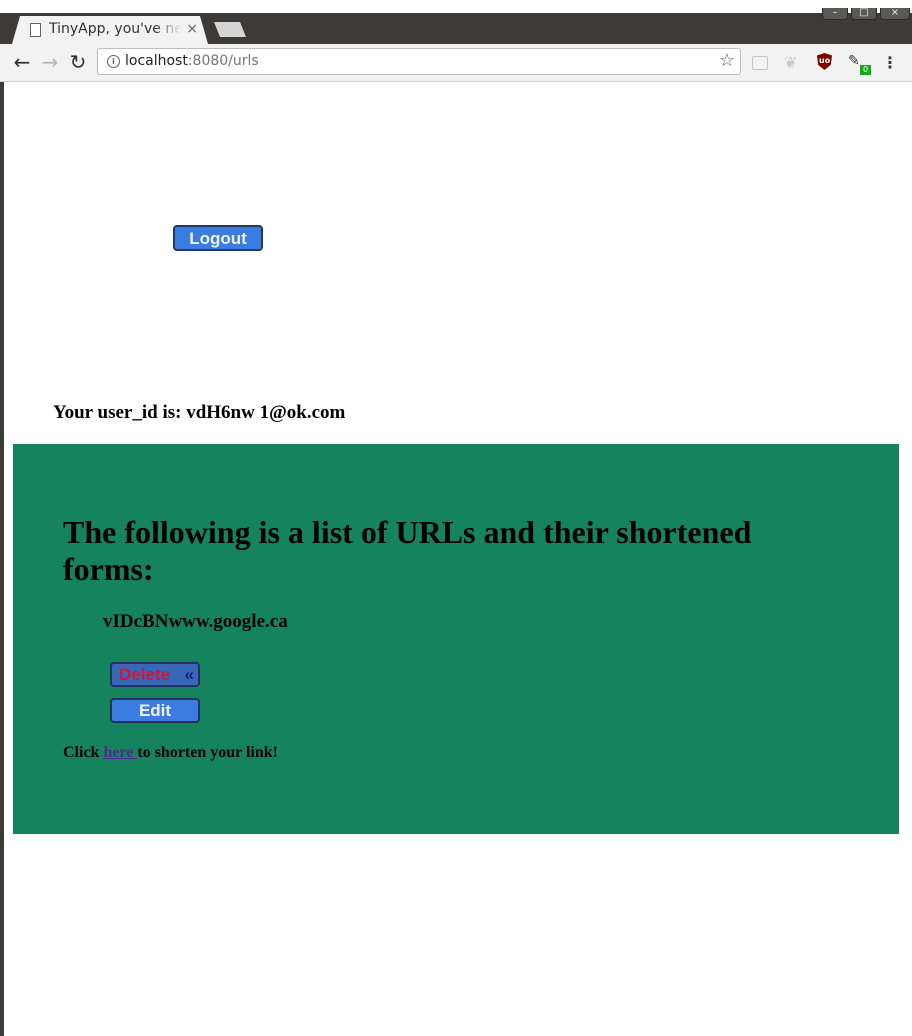 The width and height of the screenshot is (912, 1036). I want to click on maximize-button: □, so click(864, 14).